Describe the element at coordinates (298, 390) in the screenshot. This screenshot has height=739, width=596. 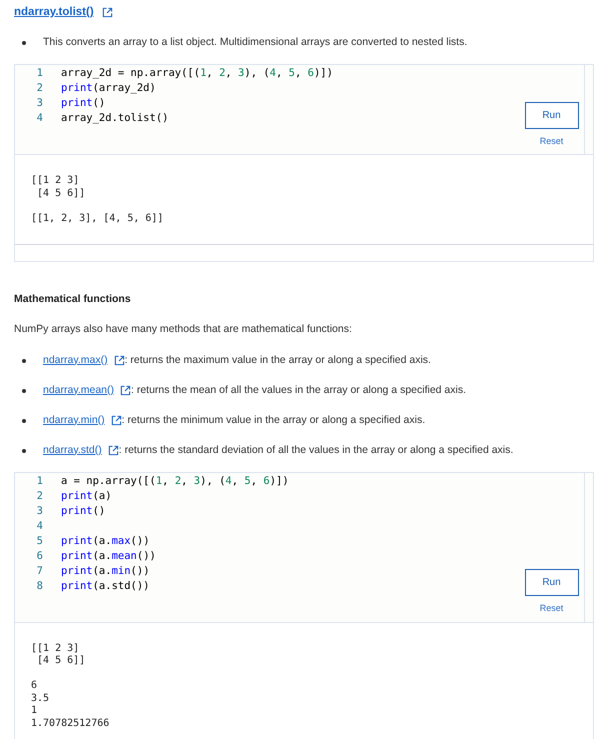
I see `method-description: : returns the mean of all the values in the array or along a specified axis.` at that location.